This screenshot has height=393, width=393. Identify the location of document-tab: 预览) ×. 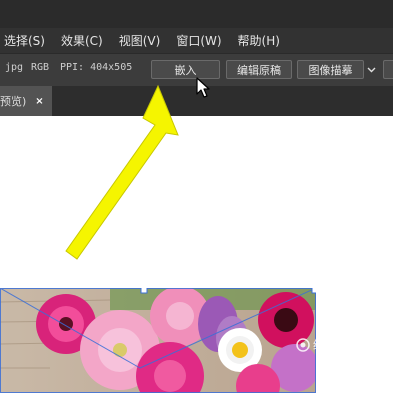
(26, 101).